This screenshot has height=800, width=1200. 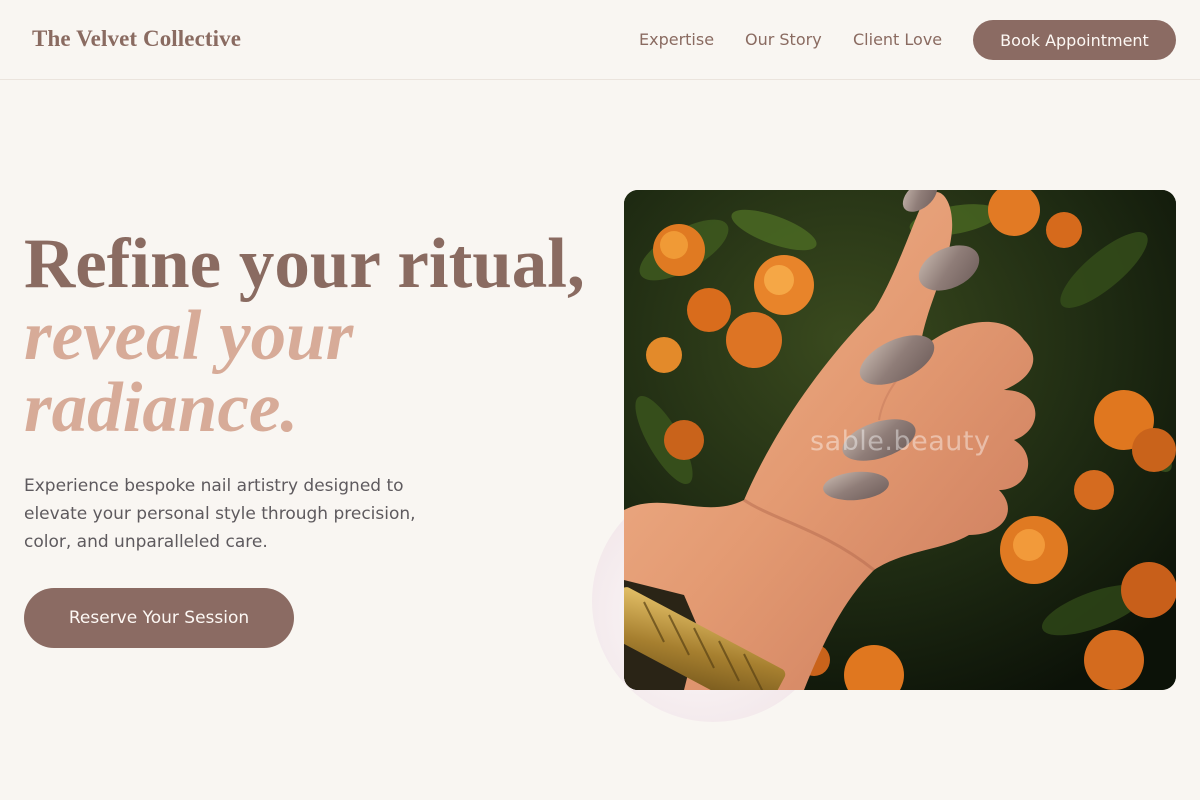 What do you see at coordinates (189, 336) in the screenshot?
I see `headline-accent-line: reveal your` at bounding box center [189, 336].